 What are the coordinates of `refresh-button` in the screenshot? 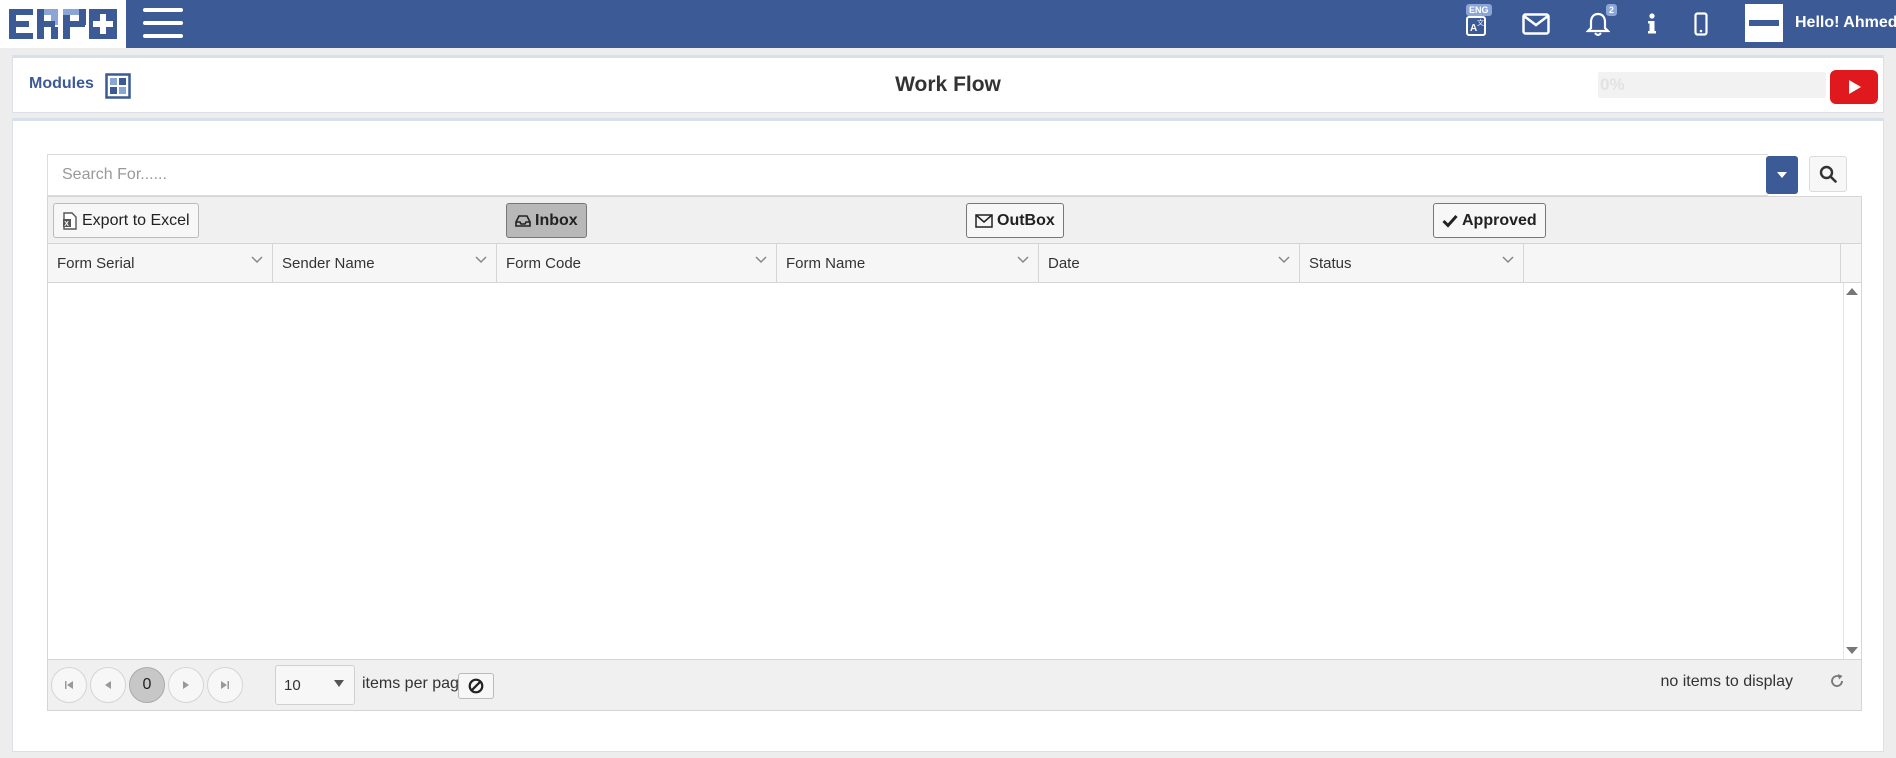 It's located at (1837, 681).